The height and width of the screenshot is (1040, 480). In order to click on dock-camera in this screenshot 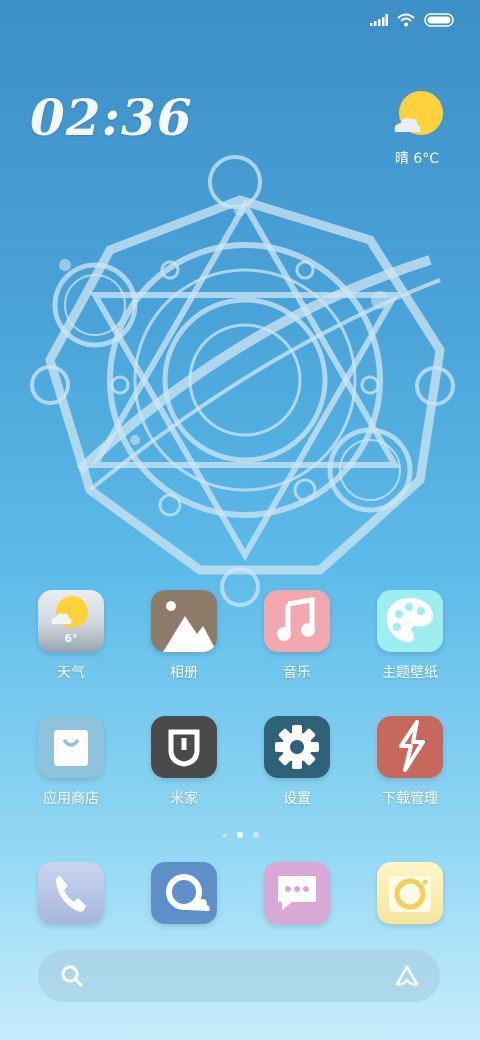, I will do `click(410, 893)`.